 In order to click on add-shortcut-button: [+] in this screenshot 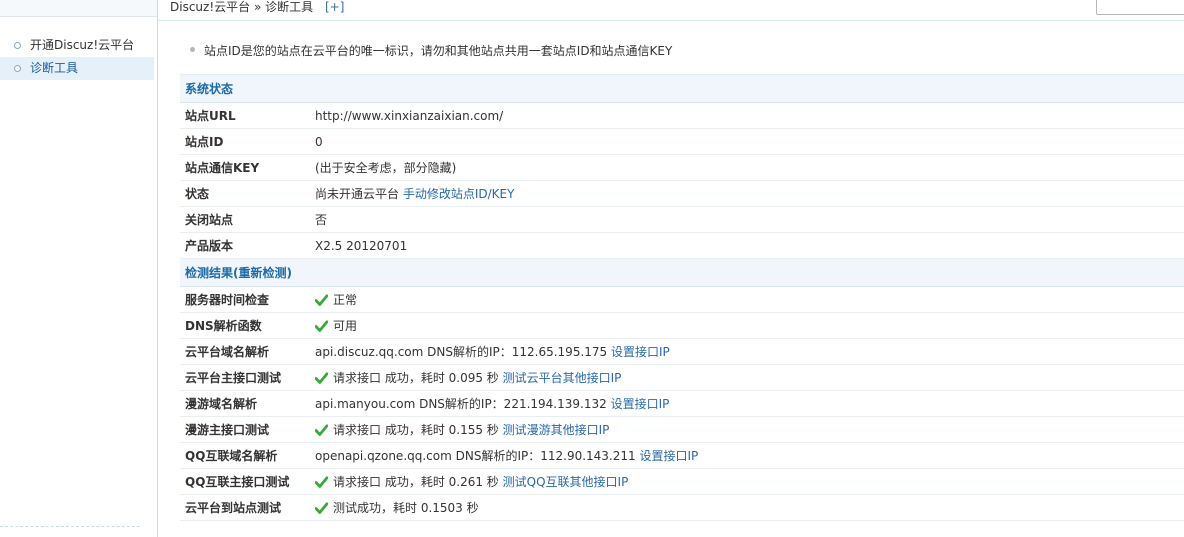, I will do `click(334, 7)`.